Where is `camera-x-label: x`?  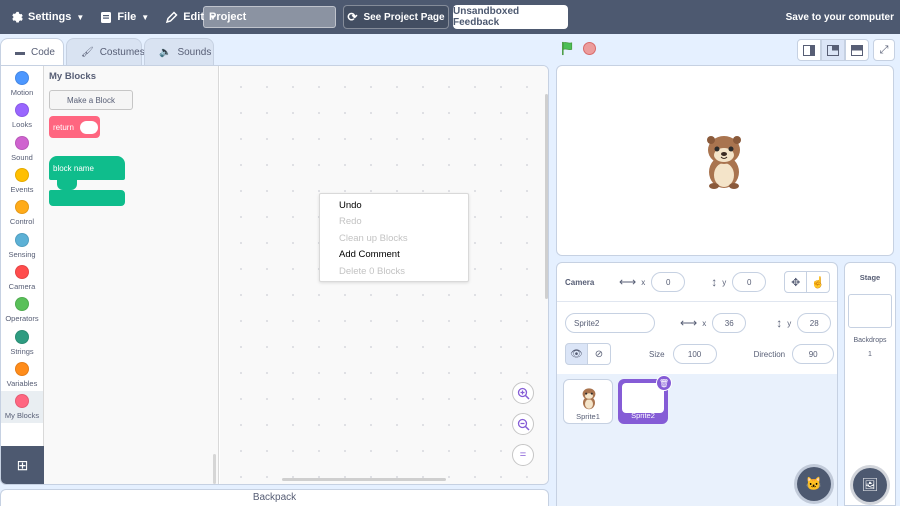 camera-x-label: x is located at coordinates (643, 282).